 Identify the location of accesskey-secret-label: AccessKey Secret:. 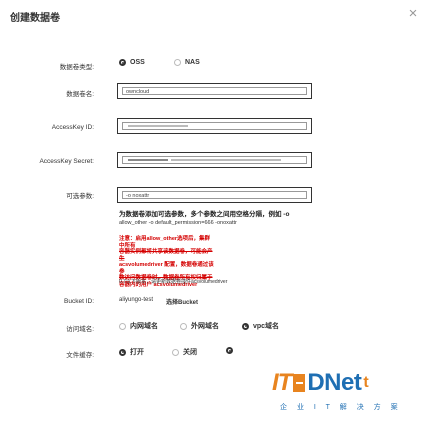
(66, 161).